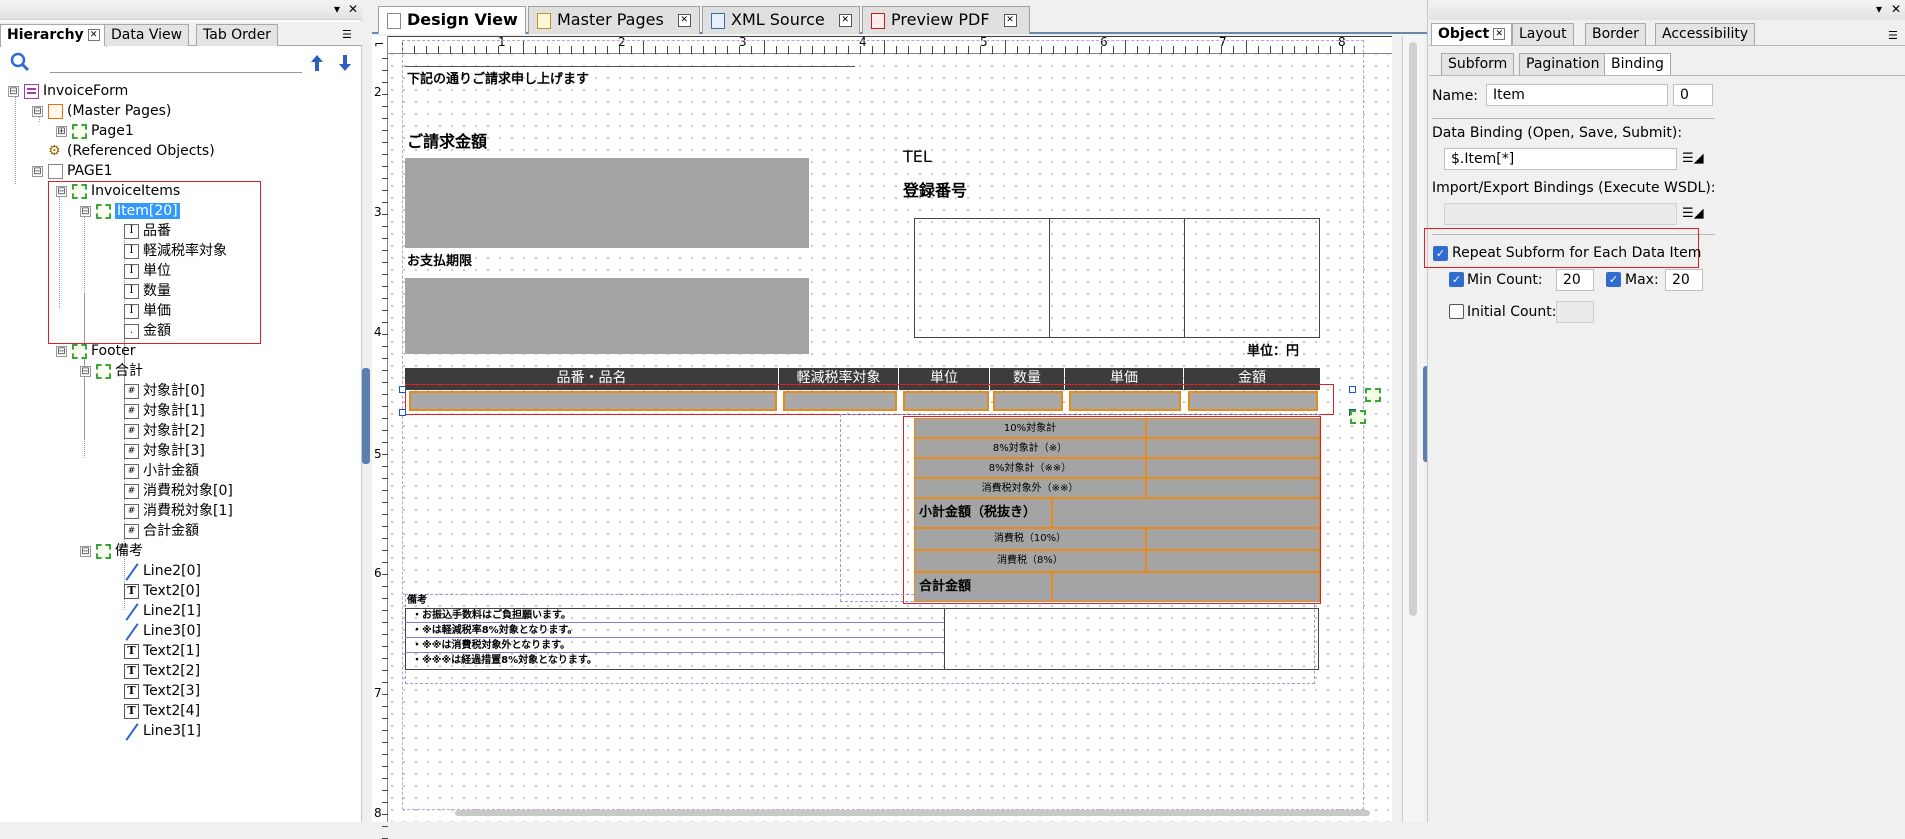 This screenshot has height=839, width=1905. I want to click on tab-layout: Layout, so click(1543, 34).